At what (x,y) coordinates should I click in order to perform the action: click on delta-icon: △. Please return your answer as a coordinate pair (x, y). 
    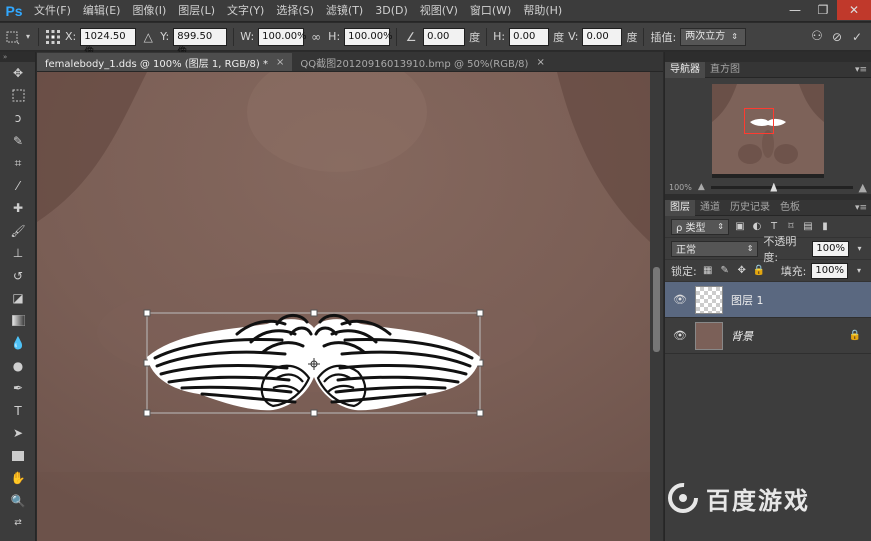
    Looking at the image, I should click on (148, 37).